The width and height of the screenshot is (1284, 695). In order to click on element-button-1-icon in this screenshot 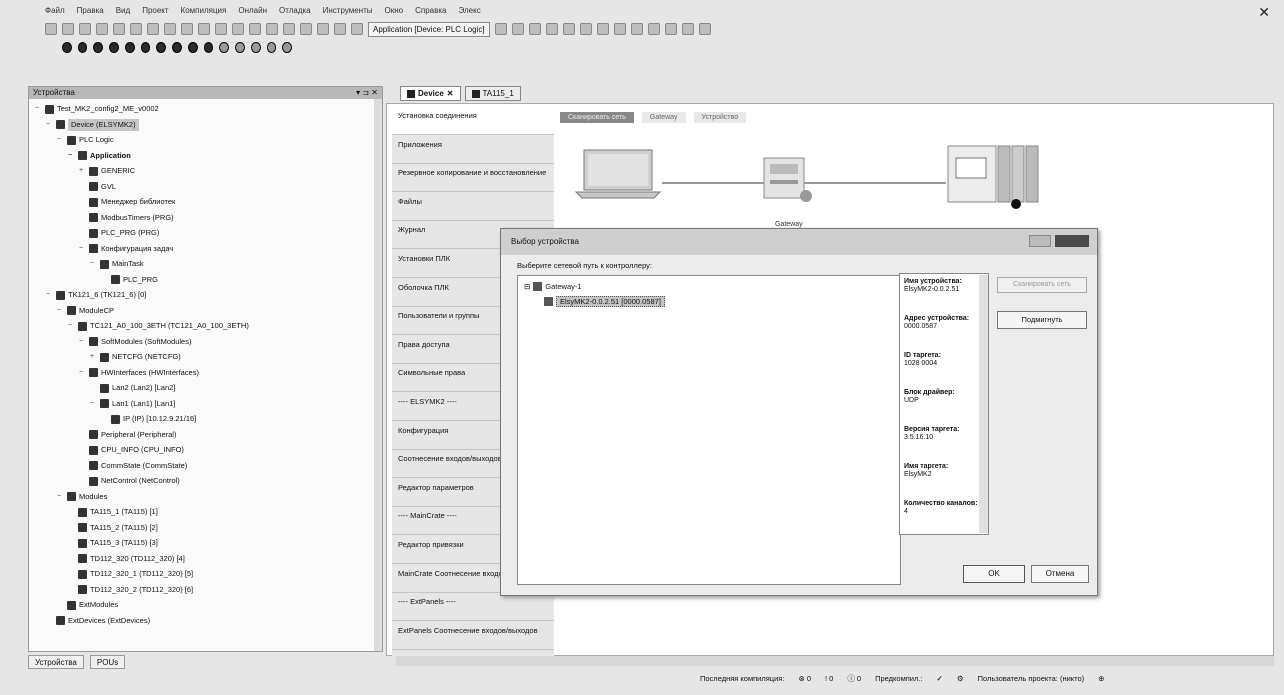, I will do `click(67, 47)`.